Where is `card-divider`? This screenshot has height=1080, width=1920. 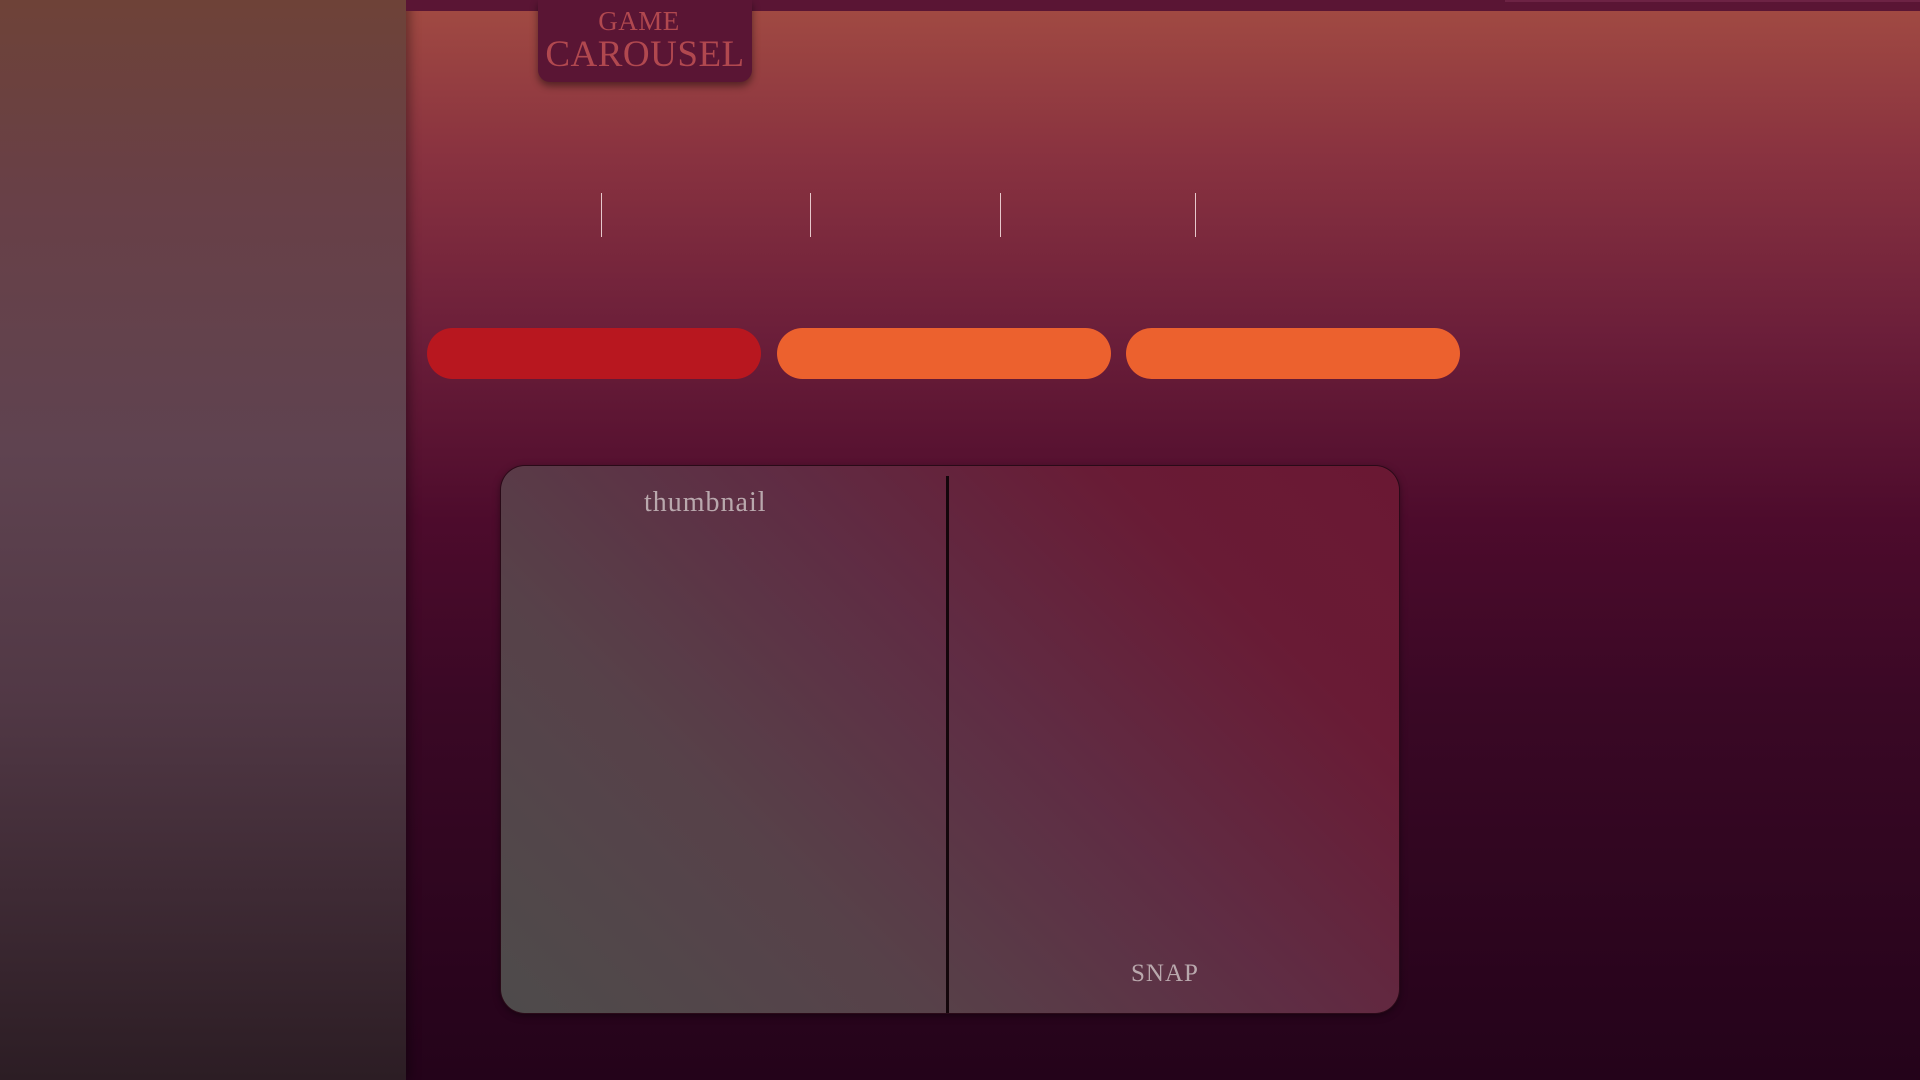
card-divider is located at coordinates (947, 744).